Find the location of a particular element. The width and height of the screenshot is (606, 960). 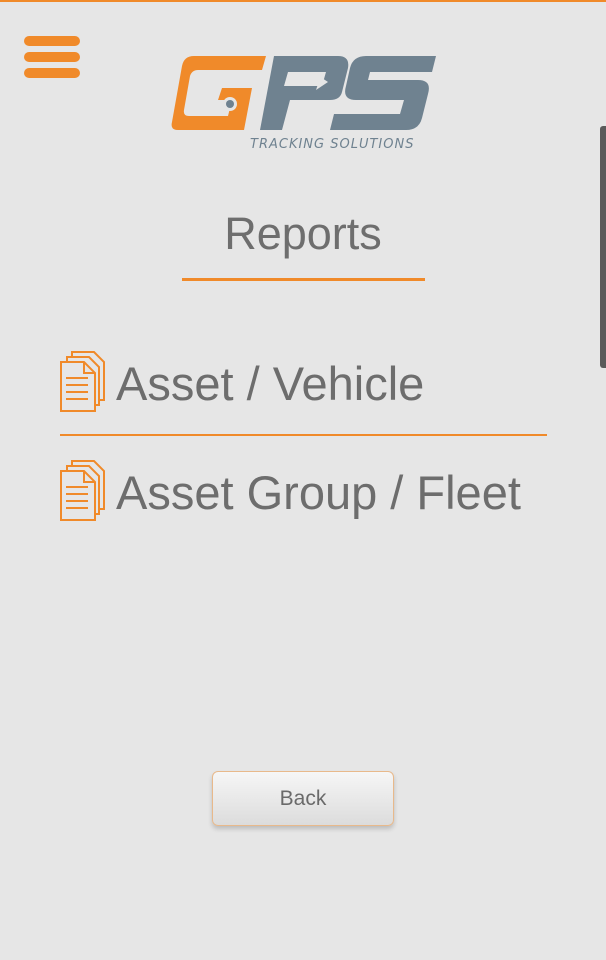

hamburger-menu-icon is located at coordinates (52, 57).